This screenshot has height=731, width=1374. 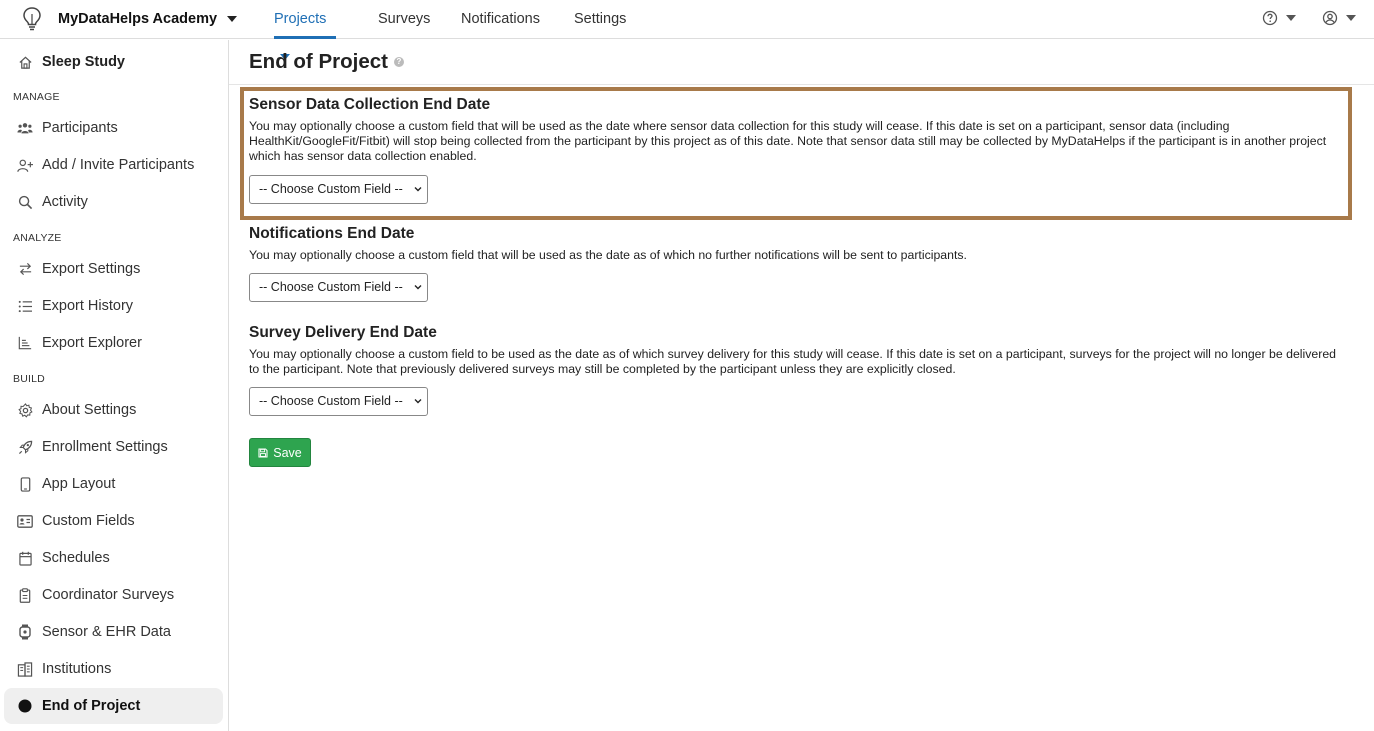 I want to click on sidebar-item-export-settings: Export Settings, so click(x=113, y=269).